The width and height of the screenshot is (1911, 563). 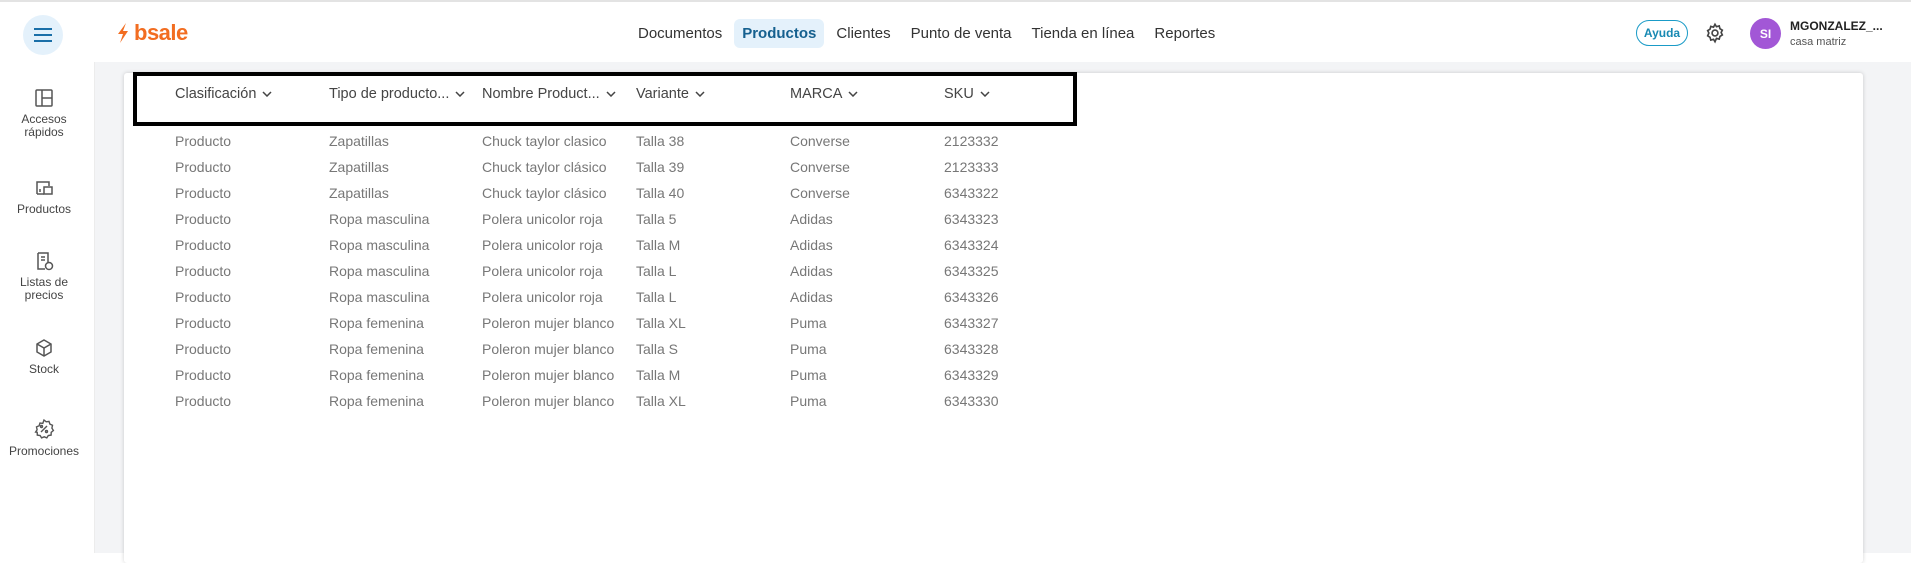 What do you see at coordinates (1765, 33) in the screenshot?
I see `user-avatar: SI` at bounding box center [1765, 33].